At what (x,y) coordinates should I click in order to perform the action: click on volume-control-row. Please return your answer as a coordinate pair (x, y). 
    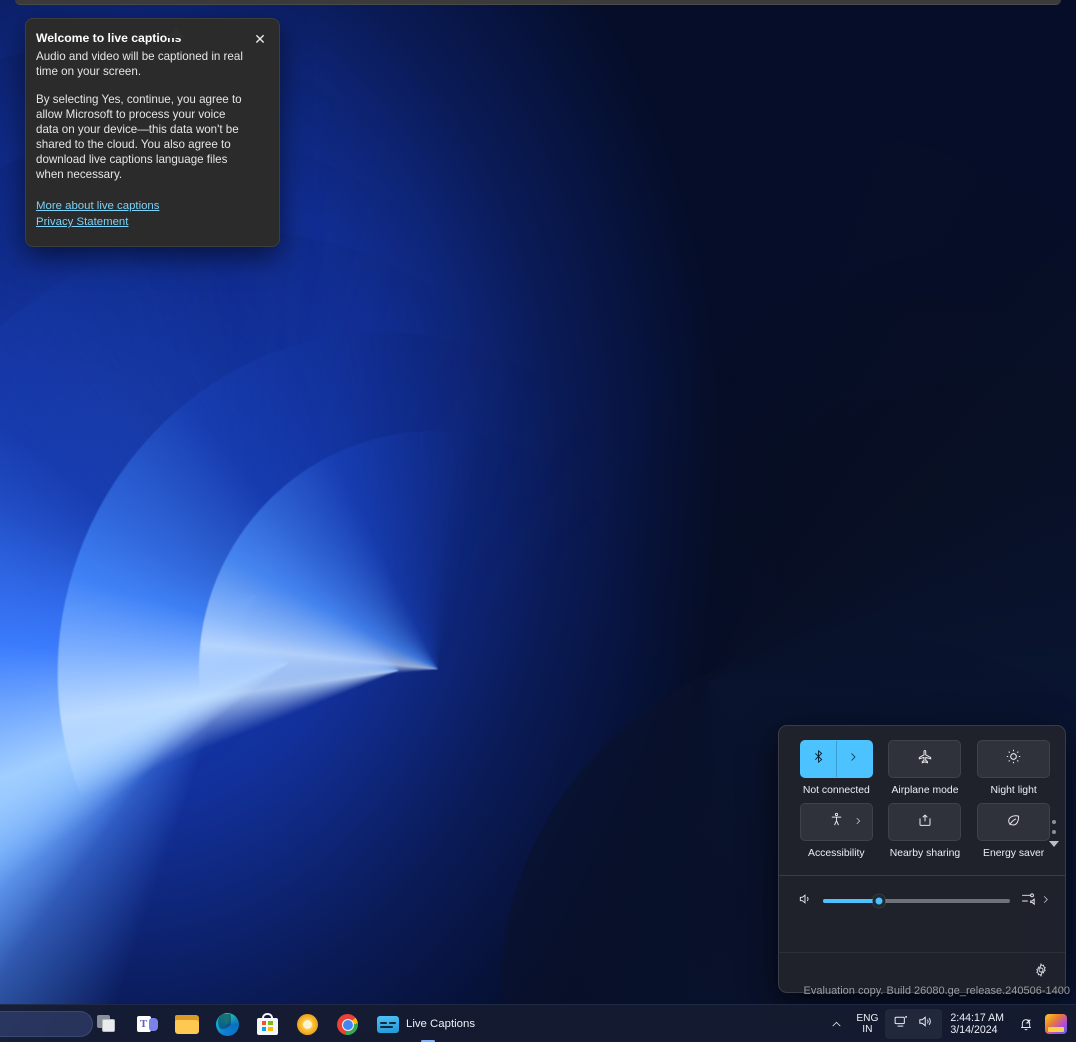
    Looking at the image, I should click on (922, 899).